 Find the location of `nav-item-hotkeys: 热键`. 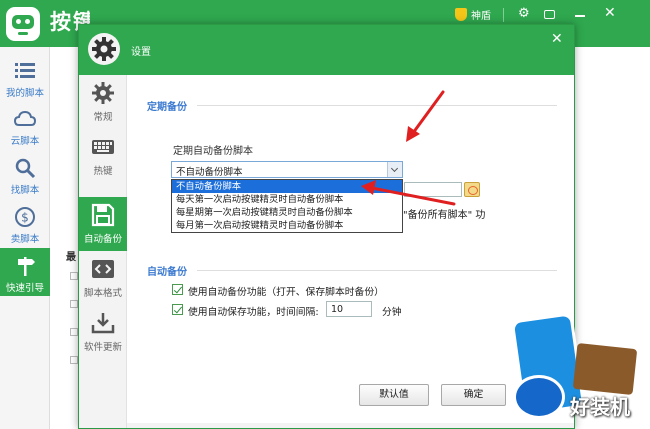

nav-item-hotkeys: 热键 is located at coordinates (103, 156).